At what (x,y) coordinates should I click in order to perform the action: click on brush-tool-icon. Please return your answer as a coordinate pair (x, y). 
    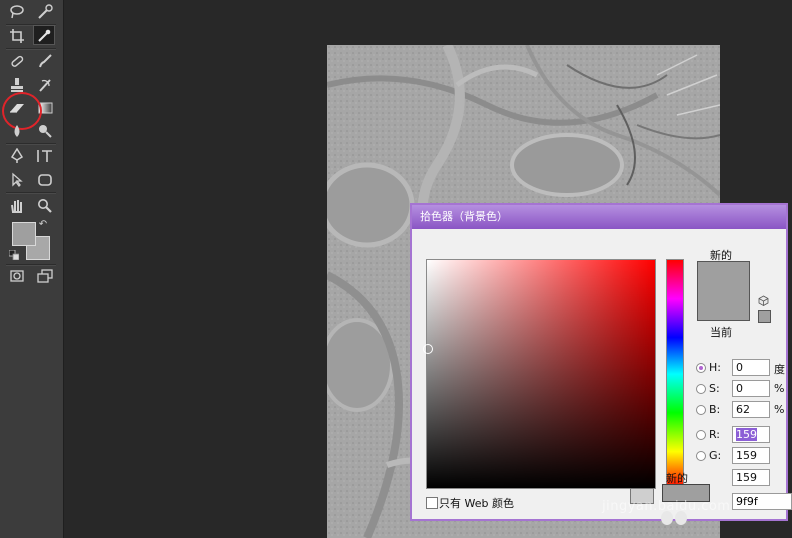
    Looking at the image, I should click on (45, 61).